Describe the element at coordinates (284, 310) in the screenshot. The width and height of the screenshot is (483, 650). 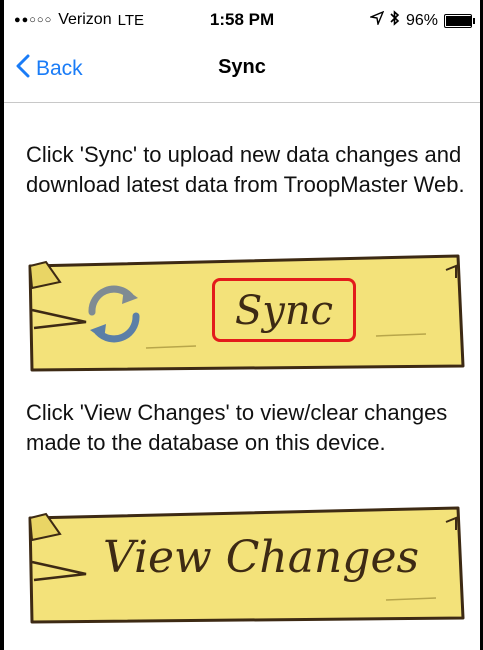
I see `sync-label: Sync` at that location.